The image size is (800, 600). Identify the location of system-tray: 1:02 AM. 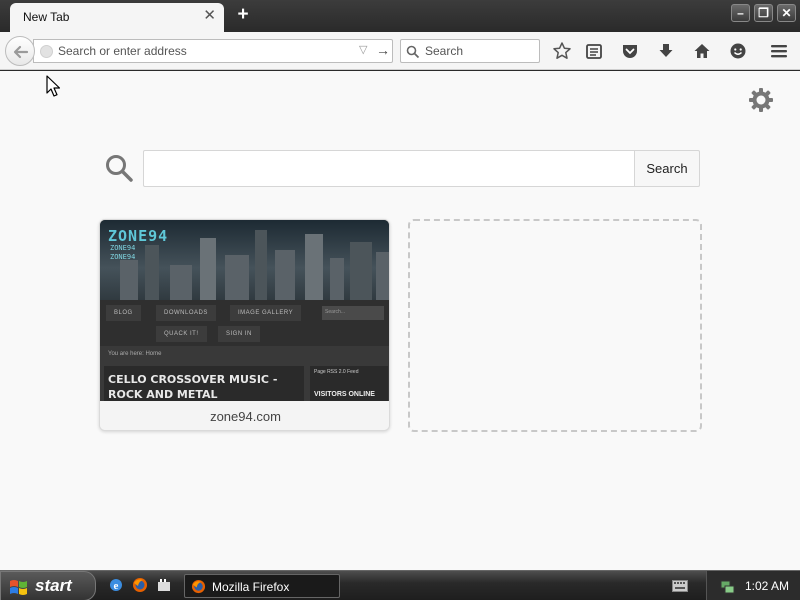
(753, 585).